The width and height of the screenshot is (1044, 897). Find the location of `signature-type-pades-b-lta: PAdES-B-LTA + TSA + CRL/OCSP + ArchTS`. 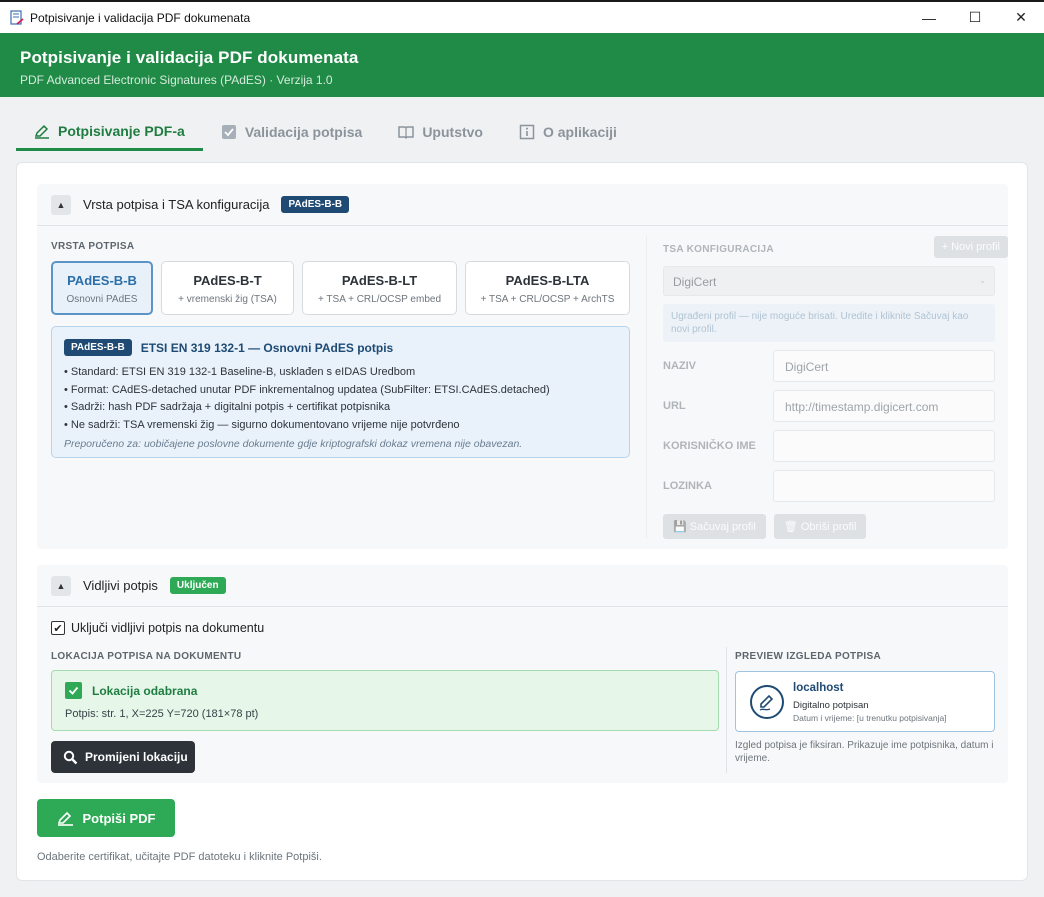

signature-type-pades-b-lta: PAdES-B-LTA + TSA + CRL/OCSP + ArchTS is located at coordinates (547, 288).